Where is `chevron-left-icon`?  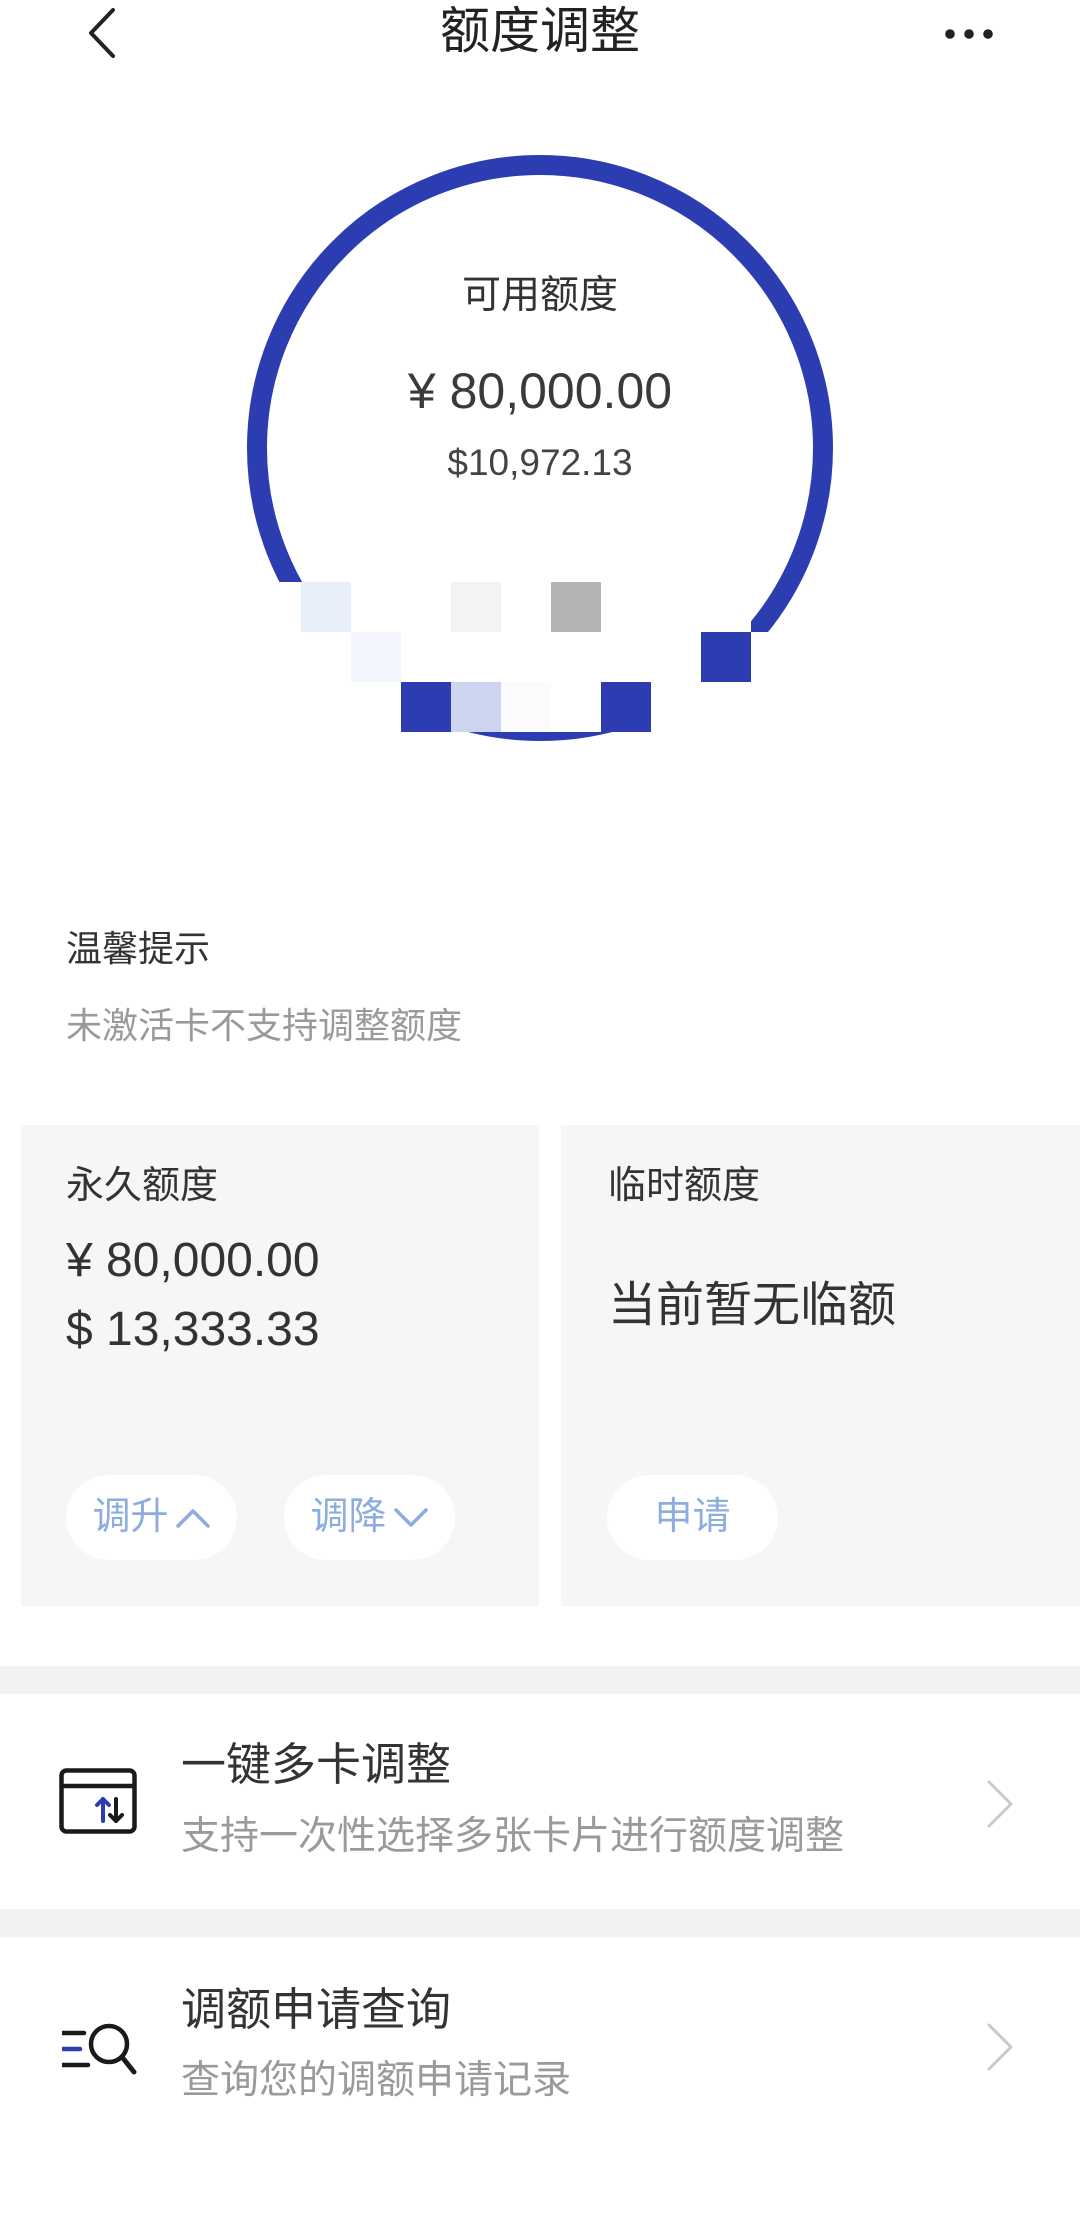 chevron-left-icon is located at coordinates (102, 33).